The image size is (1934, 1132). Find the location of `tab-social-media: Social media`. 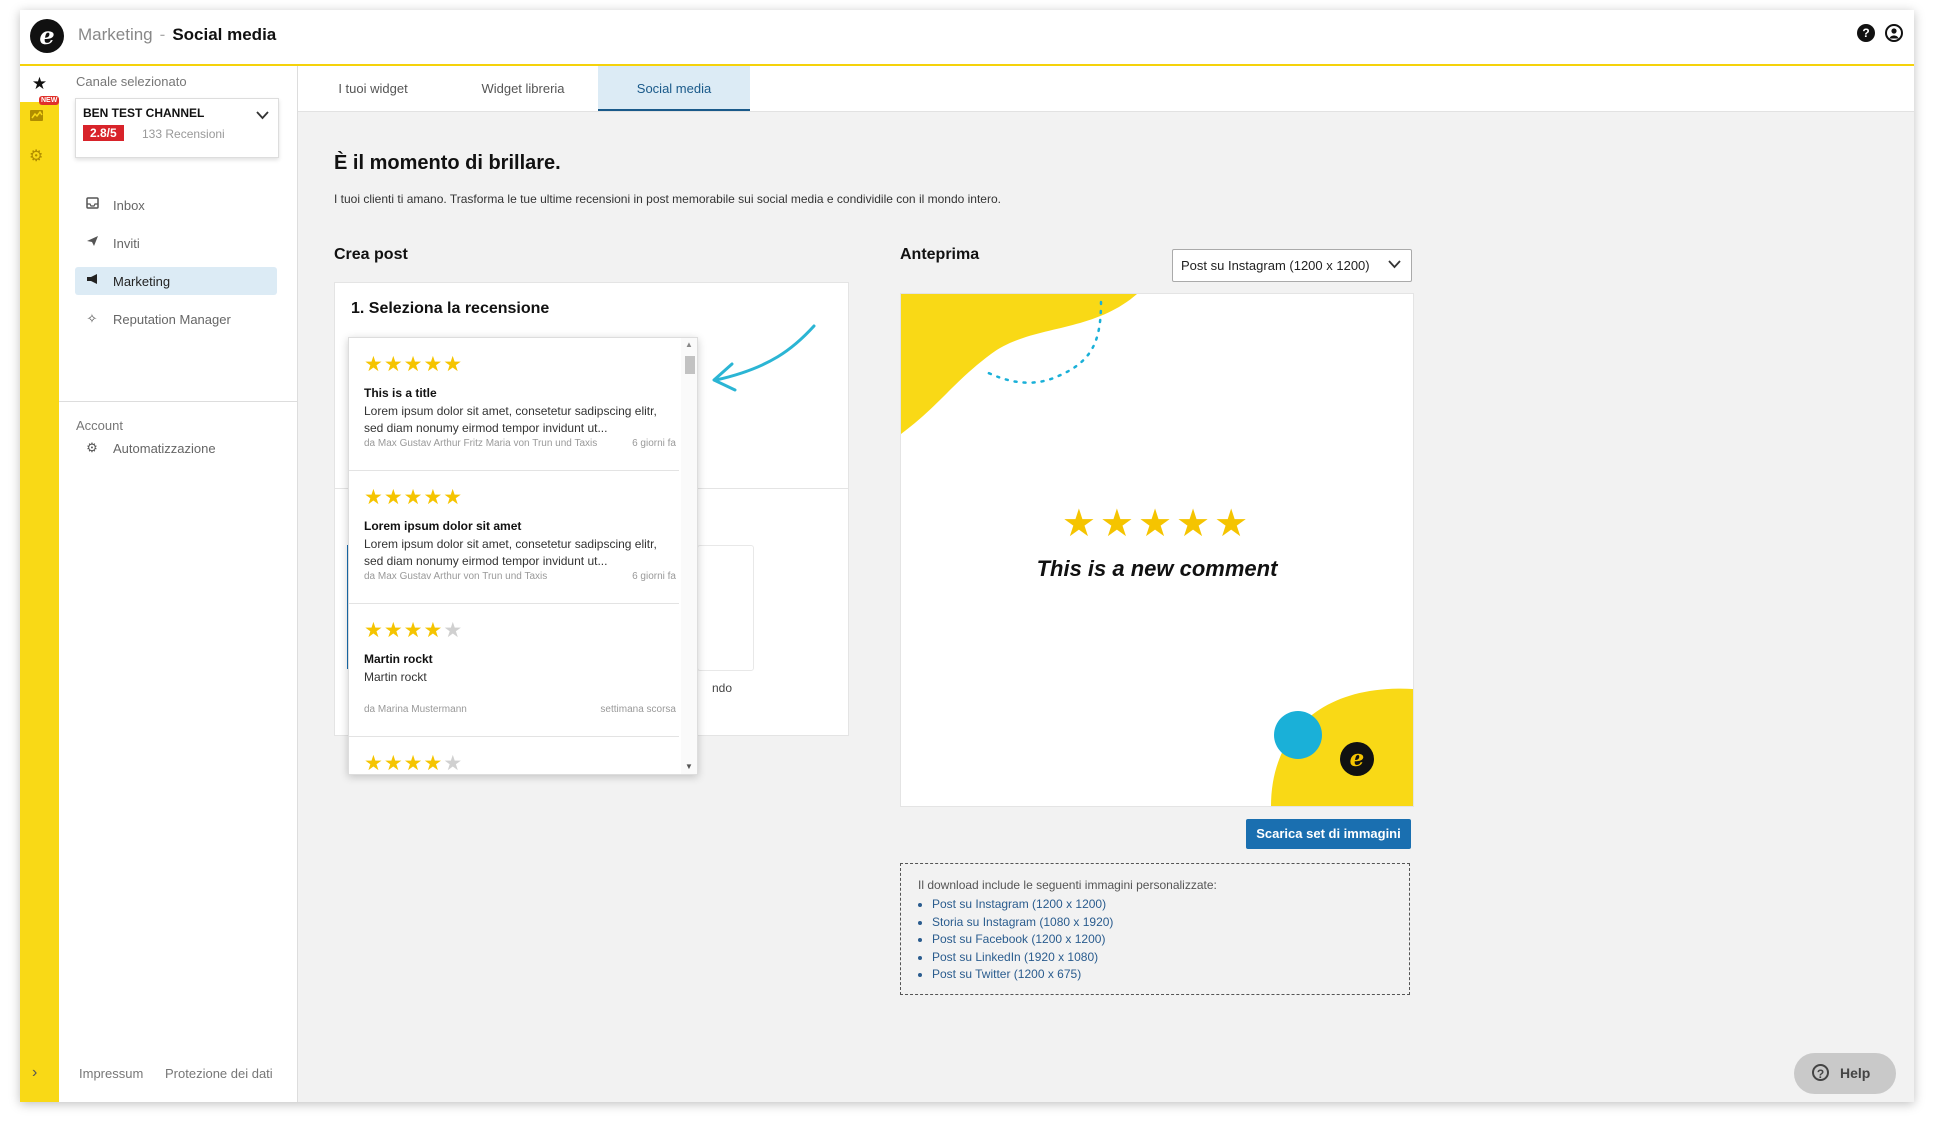

tab-social-media: Social media is located at coordinates (674, 88).